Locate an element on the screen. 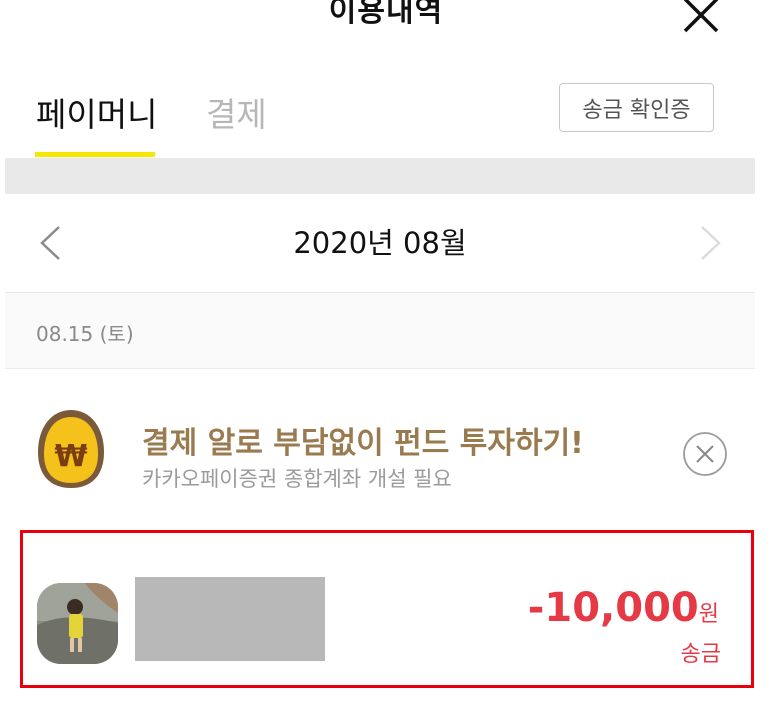  transfer-receipt-button: 송금 확인증 is located at coordinates (636, 107).